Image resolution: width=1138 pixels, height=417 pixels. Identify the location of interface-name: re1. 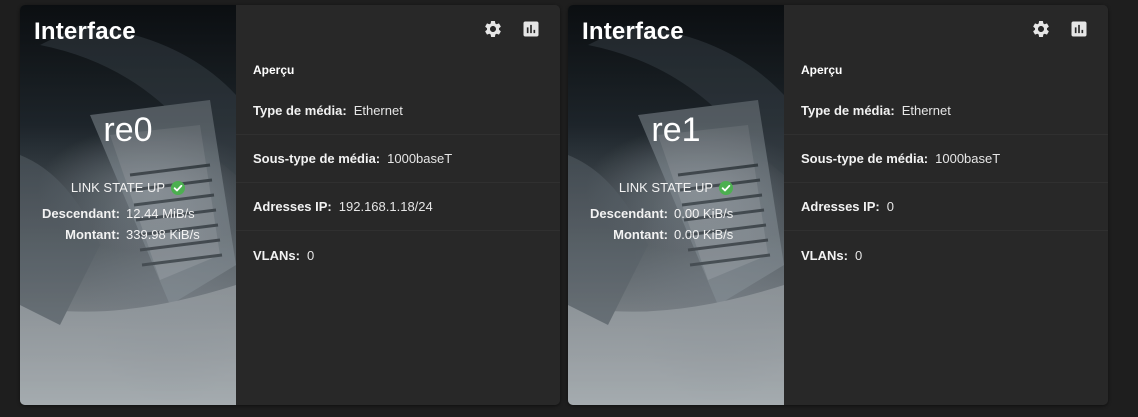
(676, 130).